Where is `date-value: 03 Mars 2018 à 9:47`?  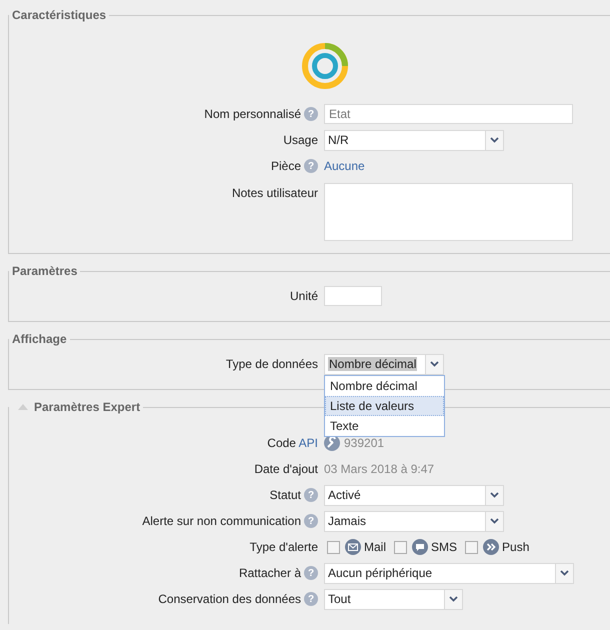 date-value: 03 Mars 2018 à 9:47 is located at coordinates (379, 469).